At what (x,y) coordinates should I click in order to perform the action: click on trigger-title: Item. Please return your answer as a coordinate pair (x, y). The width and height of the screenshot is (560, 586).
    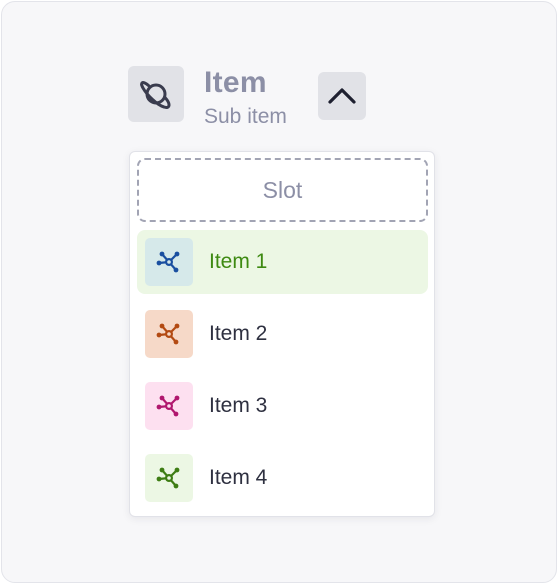
    Looking at the image, I should click on (235, 82).